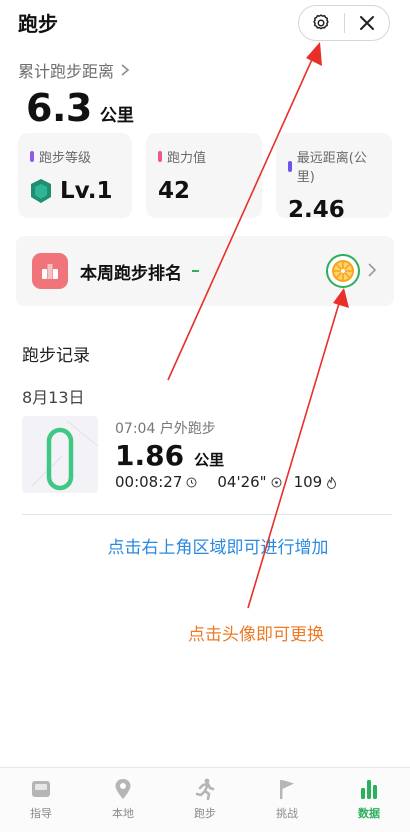 The height and width of the screenshot is (832, 410). What do you see at coordinates (53, 397) in the screenshot?
I see `record-date: 8月13日` at bounding box center [53, 397].